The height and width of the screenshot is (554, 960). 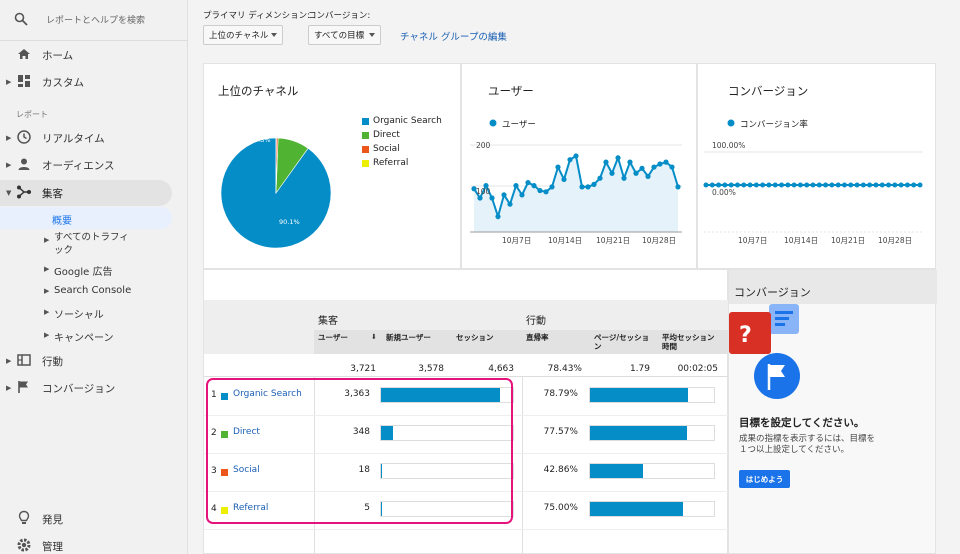 I want to click on nav-realtime: ▶ リアルタイム, so click(x=94, y=138).